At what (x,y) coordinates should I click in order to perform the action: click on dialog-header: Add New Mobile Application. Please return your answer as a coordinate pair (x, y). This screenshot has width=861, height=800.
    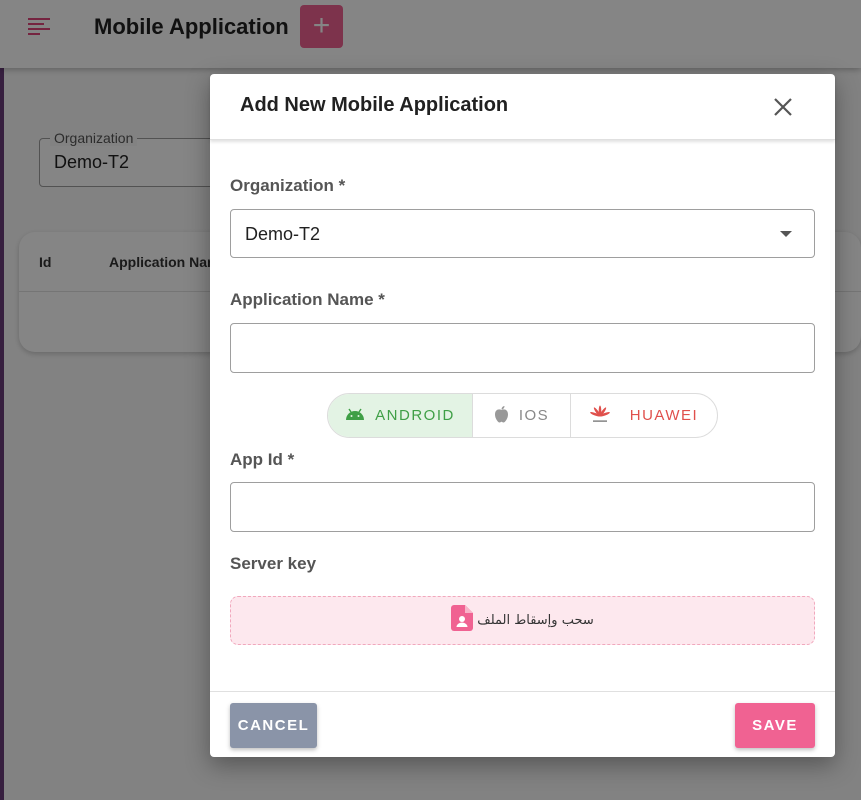
    Looking at the image, I should click on (522, 107).